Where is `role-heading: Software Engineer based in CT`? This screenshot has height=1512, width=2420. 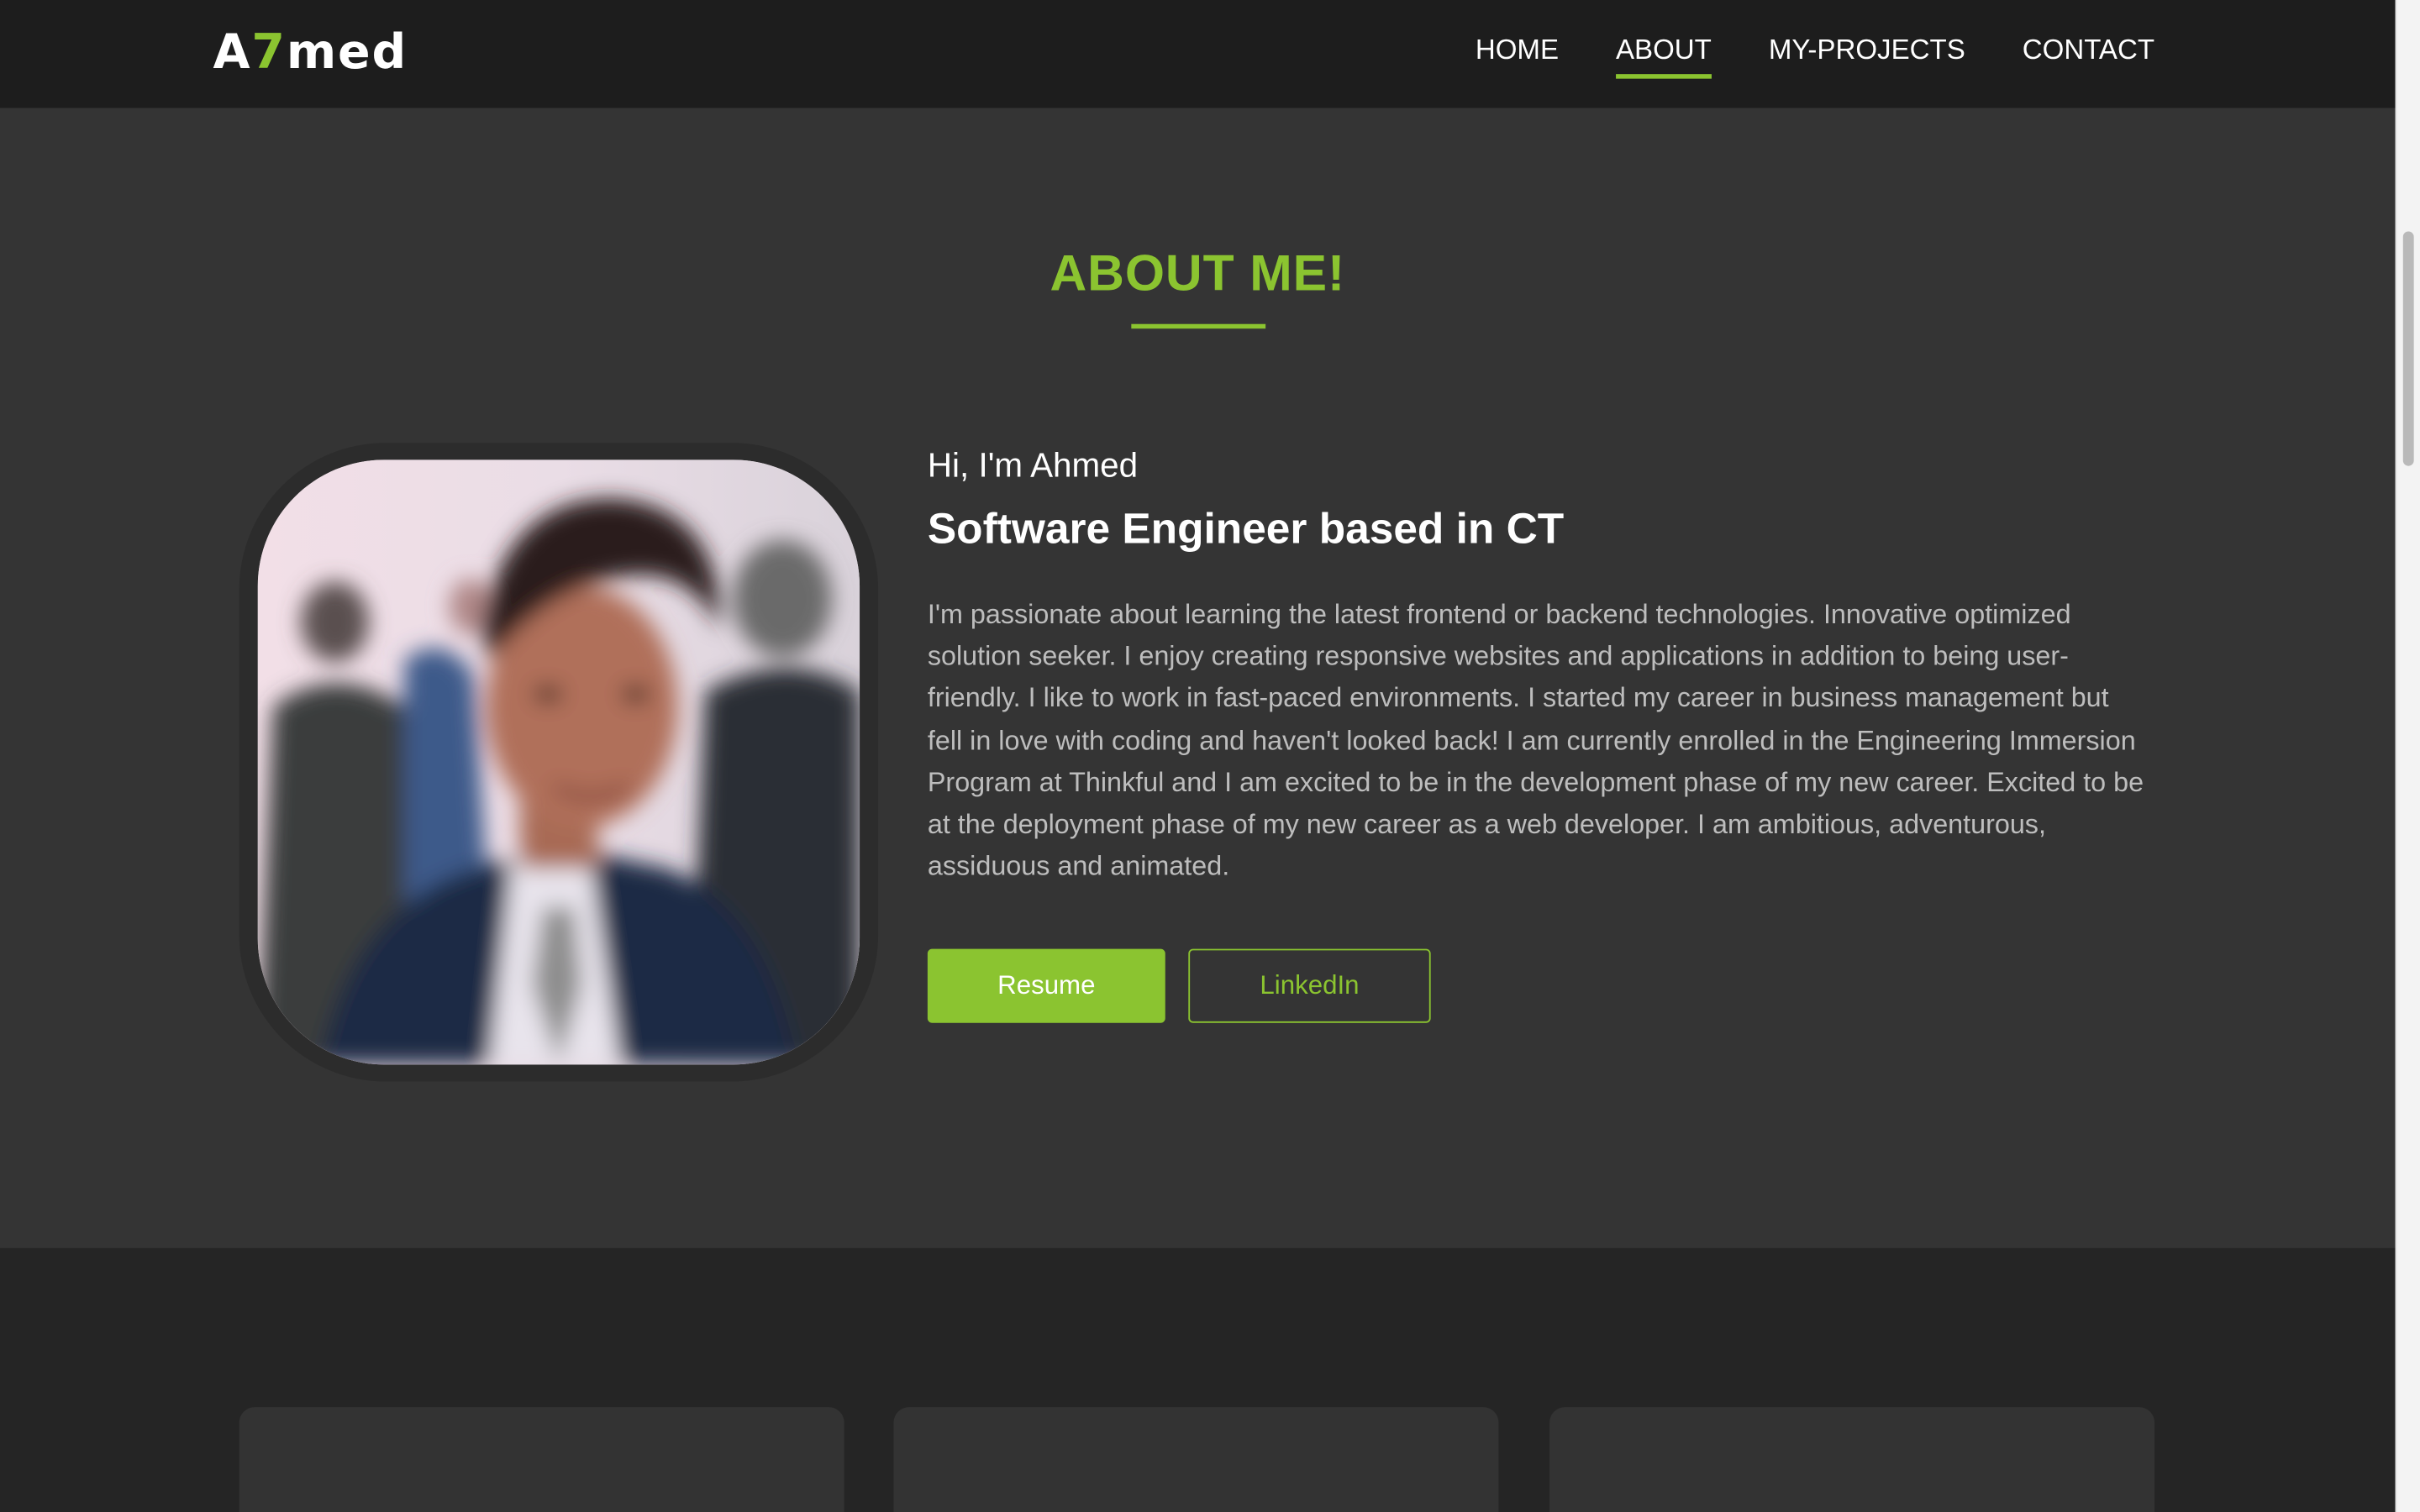 role-heading: Software Engineer based in CT is located at coordinates (1246, 528).